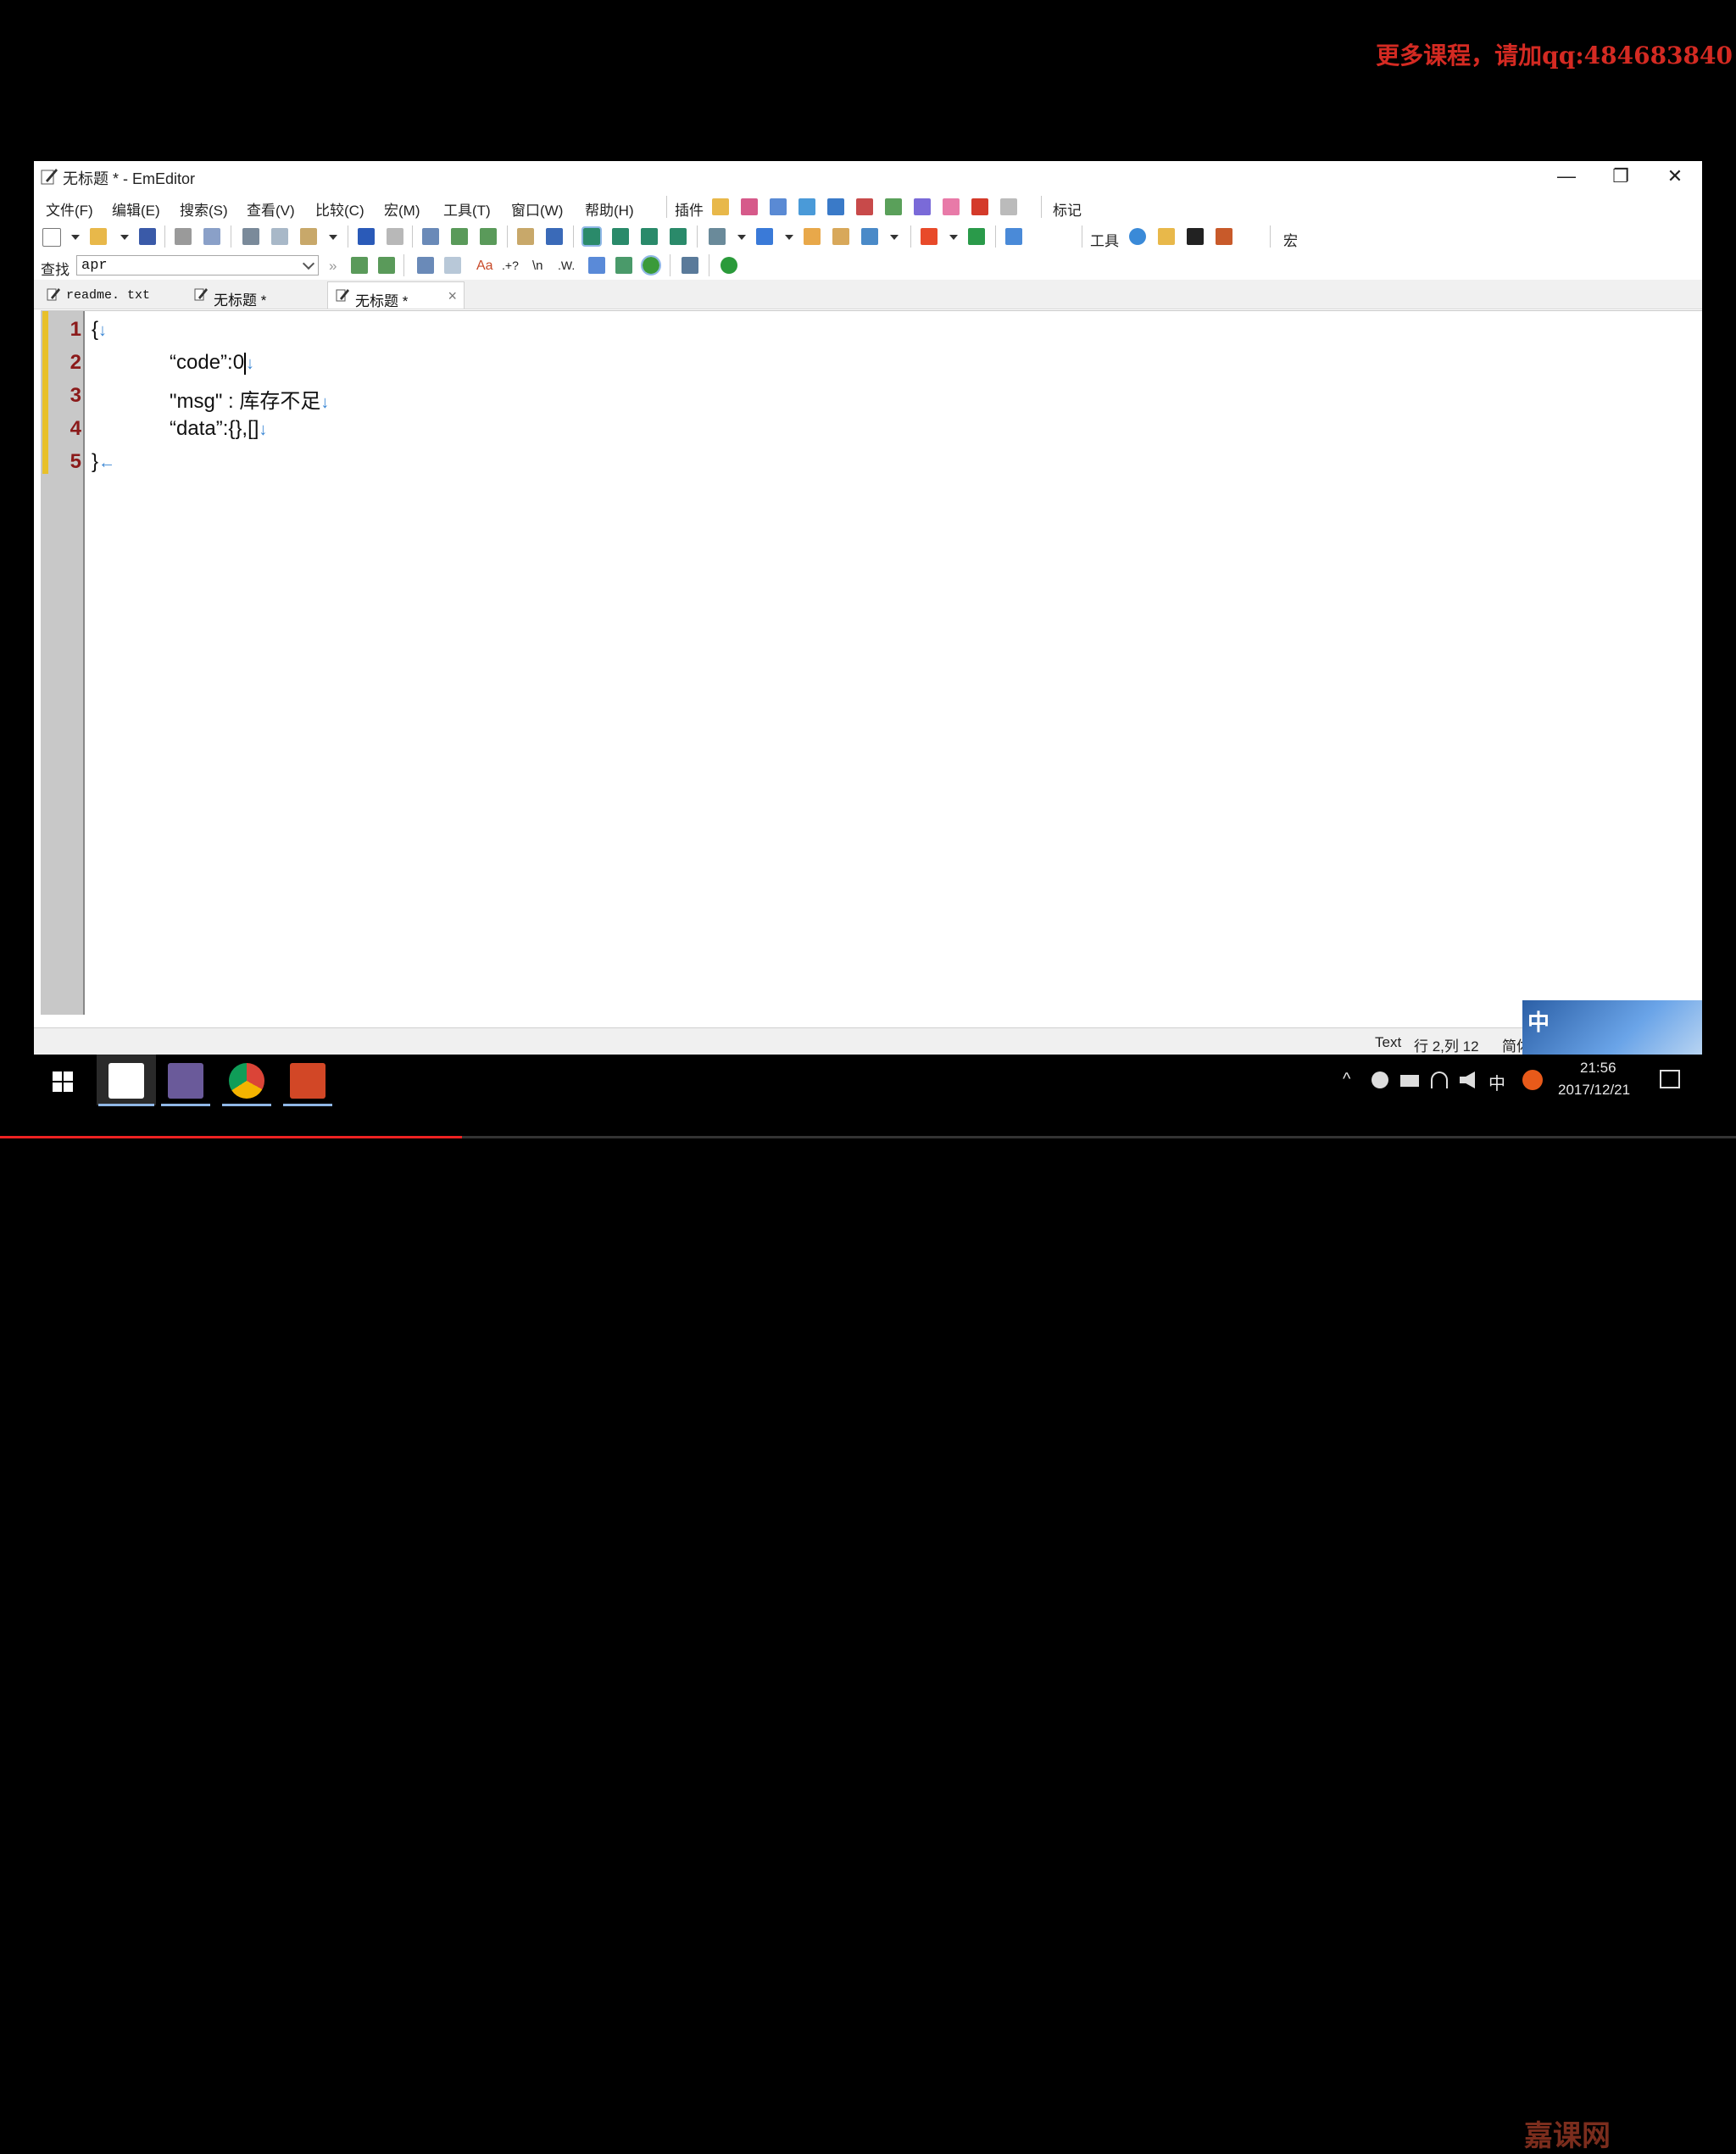  Describe the element at coordinates (954, 237) in the screenshot. I see `record-dropdown-icon` at that location.